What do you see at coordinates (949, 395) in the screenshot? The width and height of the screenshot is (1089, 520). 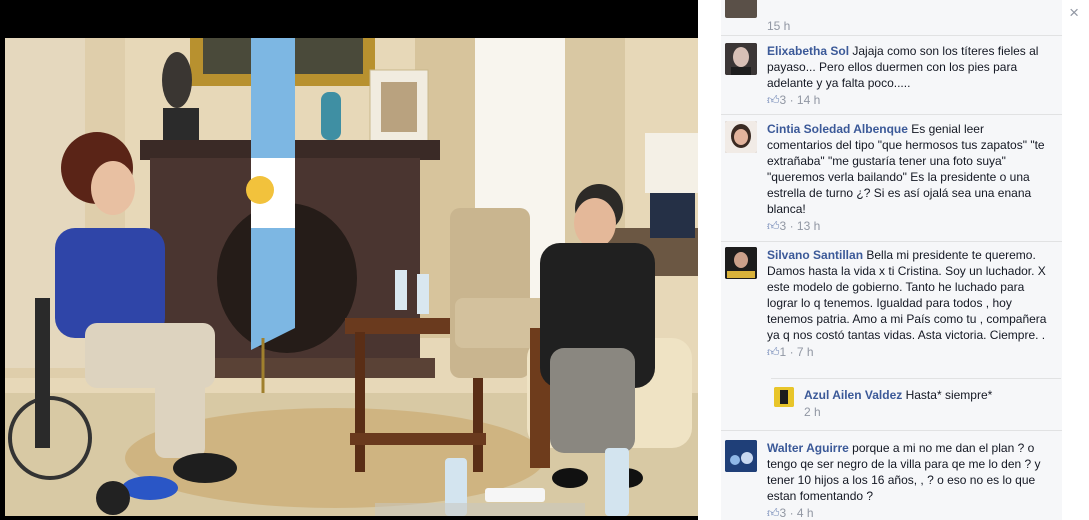 I see `reply-body: Hasta* siempre*` at bounding box center [949, 395].